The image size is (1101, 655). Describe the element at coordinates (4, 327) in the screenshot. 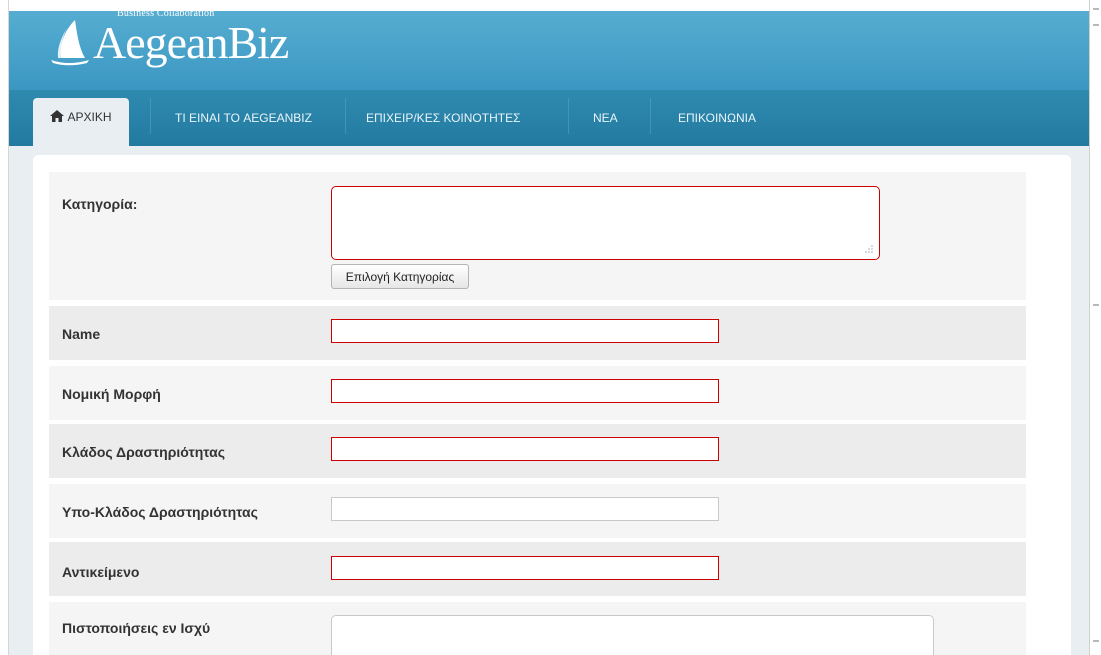

I see `window-left-edge` at that location.